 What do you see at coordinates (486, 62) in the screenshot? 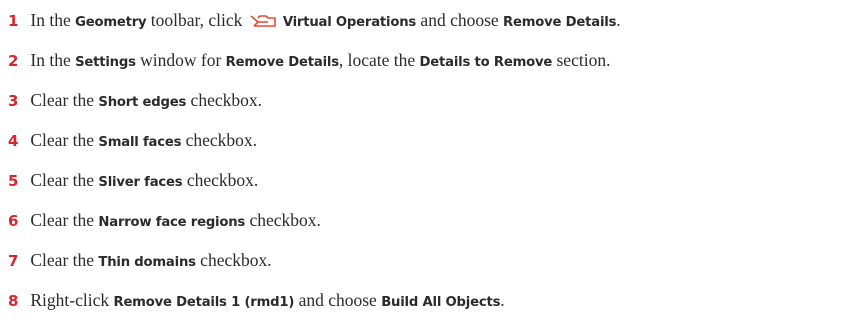
I see `section-name: Details to Remove` at bounding box center [486, 62].